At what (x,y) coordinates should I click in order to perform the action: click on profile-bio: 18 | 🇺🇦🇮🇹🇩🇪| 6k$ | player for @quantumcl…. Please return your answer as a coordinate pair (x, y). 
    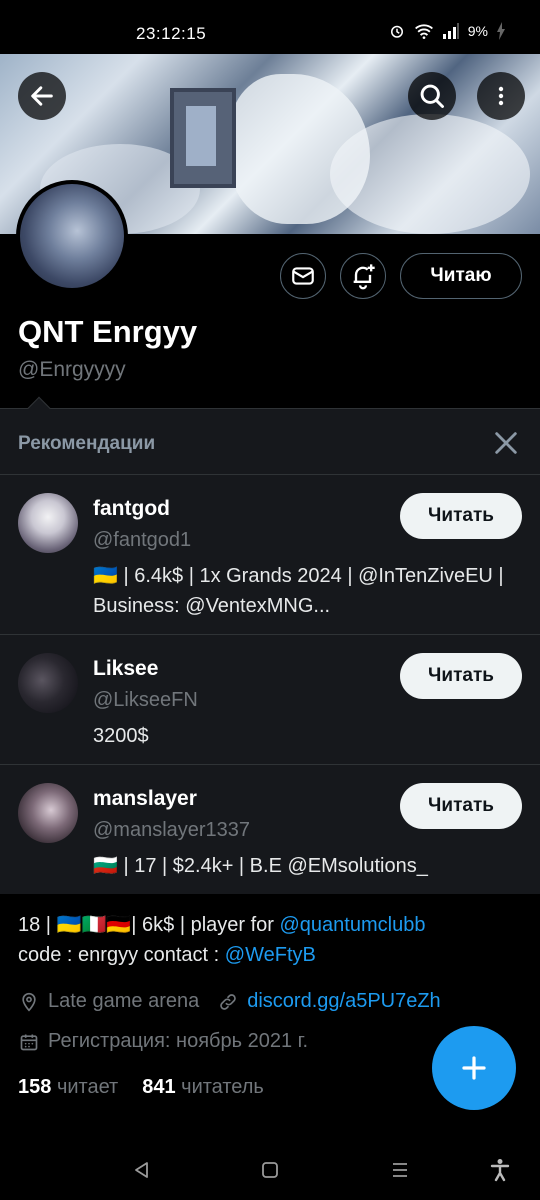
    Looking at the image, I should click on (273, 940).